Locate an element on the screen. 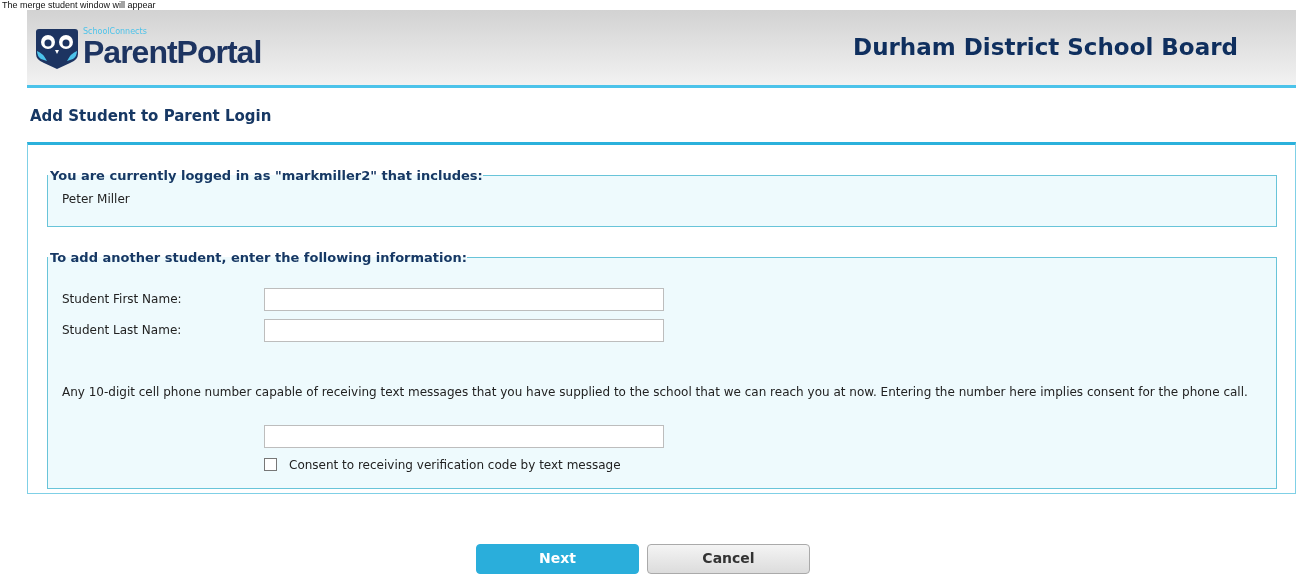 This screenshot has height=581, width=1296. field-label: Student Last Name: is located at coordinates (122, 330).